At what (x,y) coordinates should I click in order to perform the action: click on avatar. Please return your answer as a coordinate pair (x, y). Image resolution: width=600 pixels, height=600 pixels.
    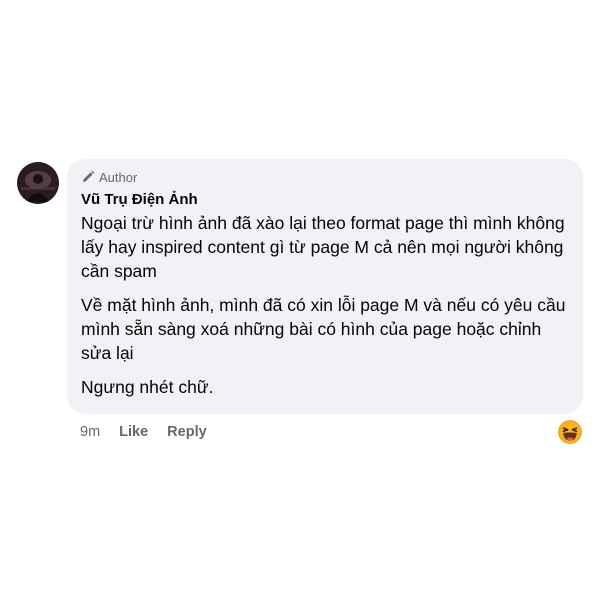
    Looking at the image, I should click on (38, 183).